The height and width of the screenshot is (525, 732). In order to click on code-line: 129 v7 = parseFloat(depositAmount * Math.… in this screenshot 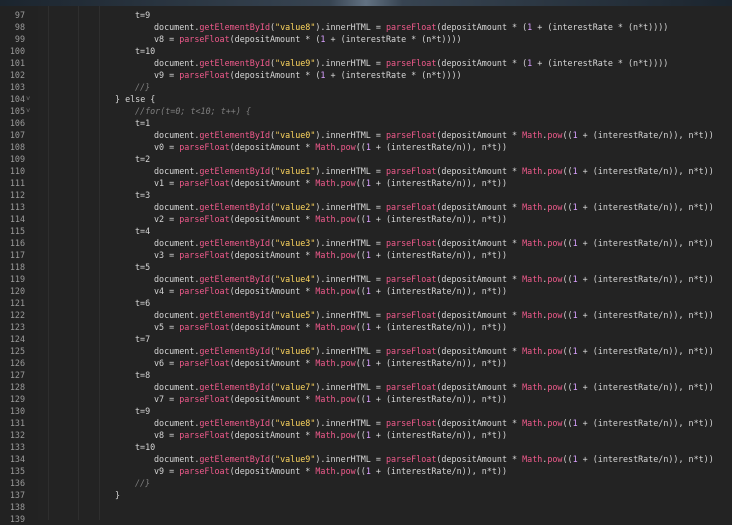, I will do `click(366, 399)`.